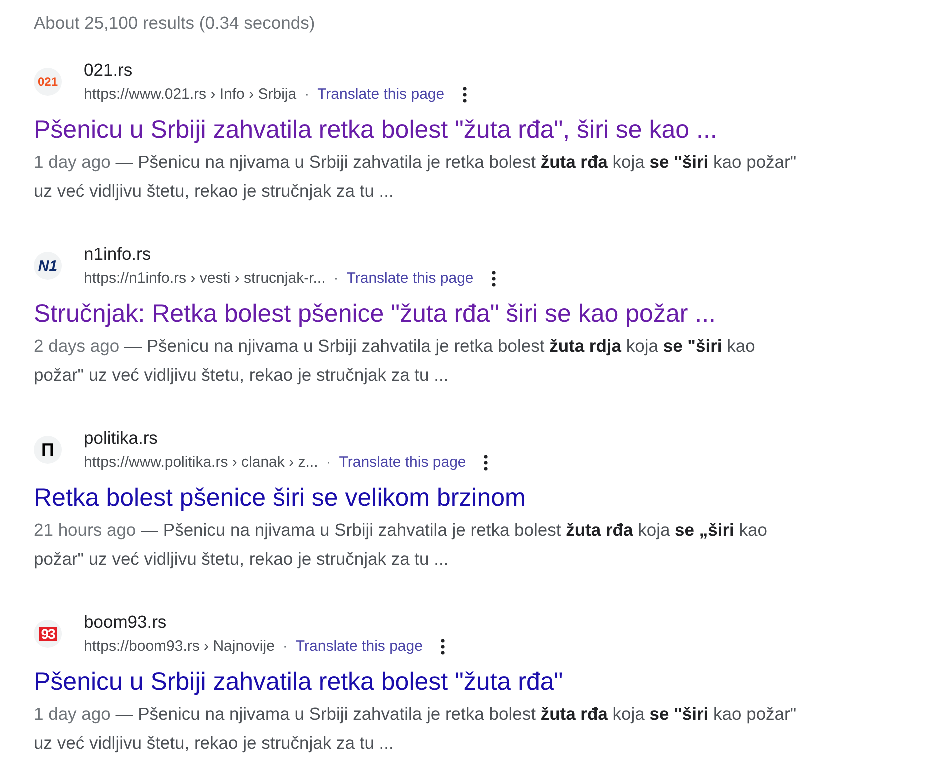 The width and height of the screenshot is (941, 781). Describe the element at coordinates (48, 82) in the screenshot. I see `favicon-logo: 021` at that location.